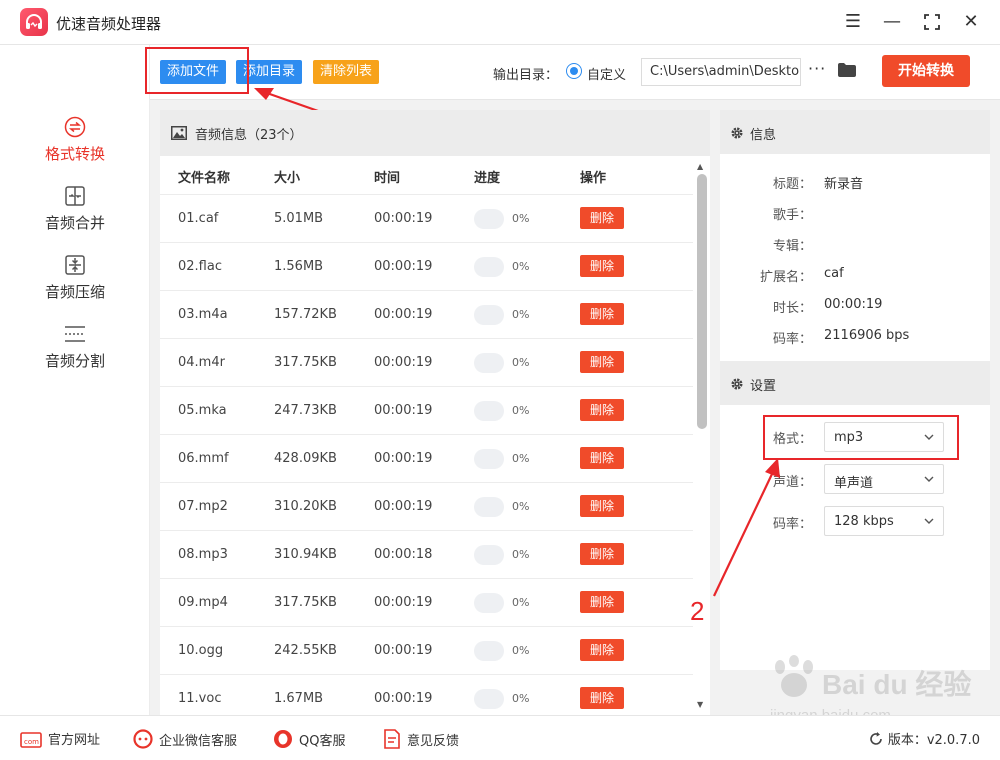  What do you see at coordinates (305, 602) in the screenshot?
I see `file-size: 317.75KB` at bounding box center [305, 602].